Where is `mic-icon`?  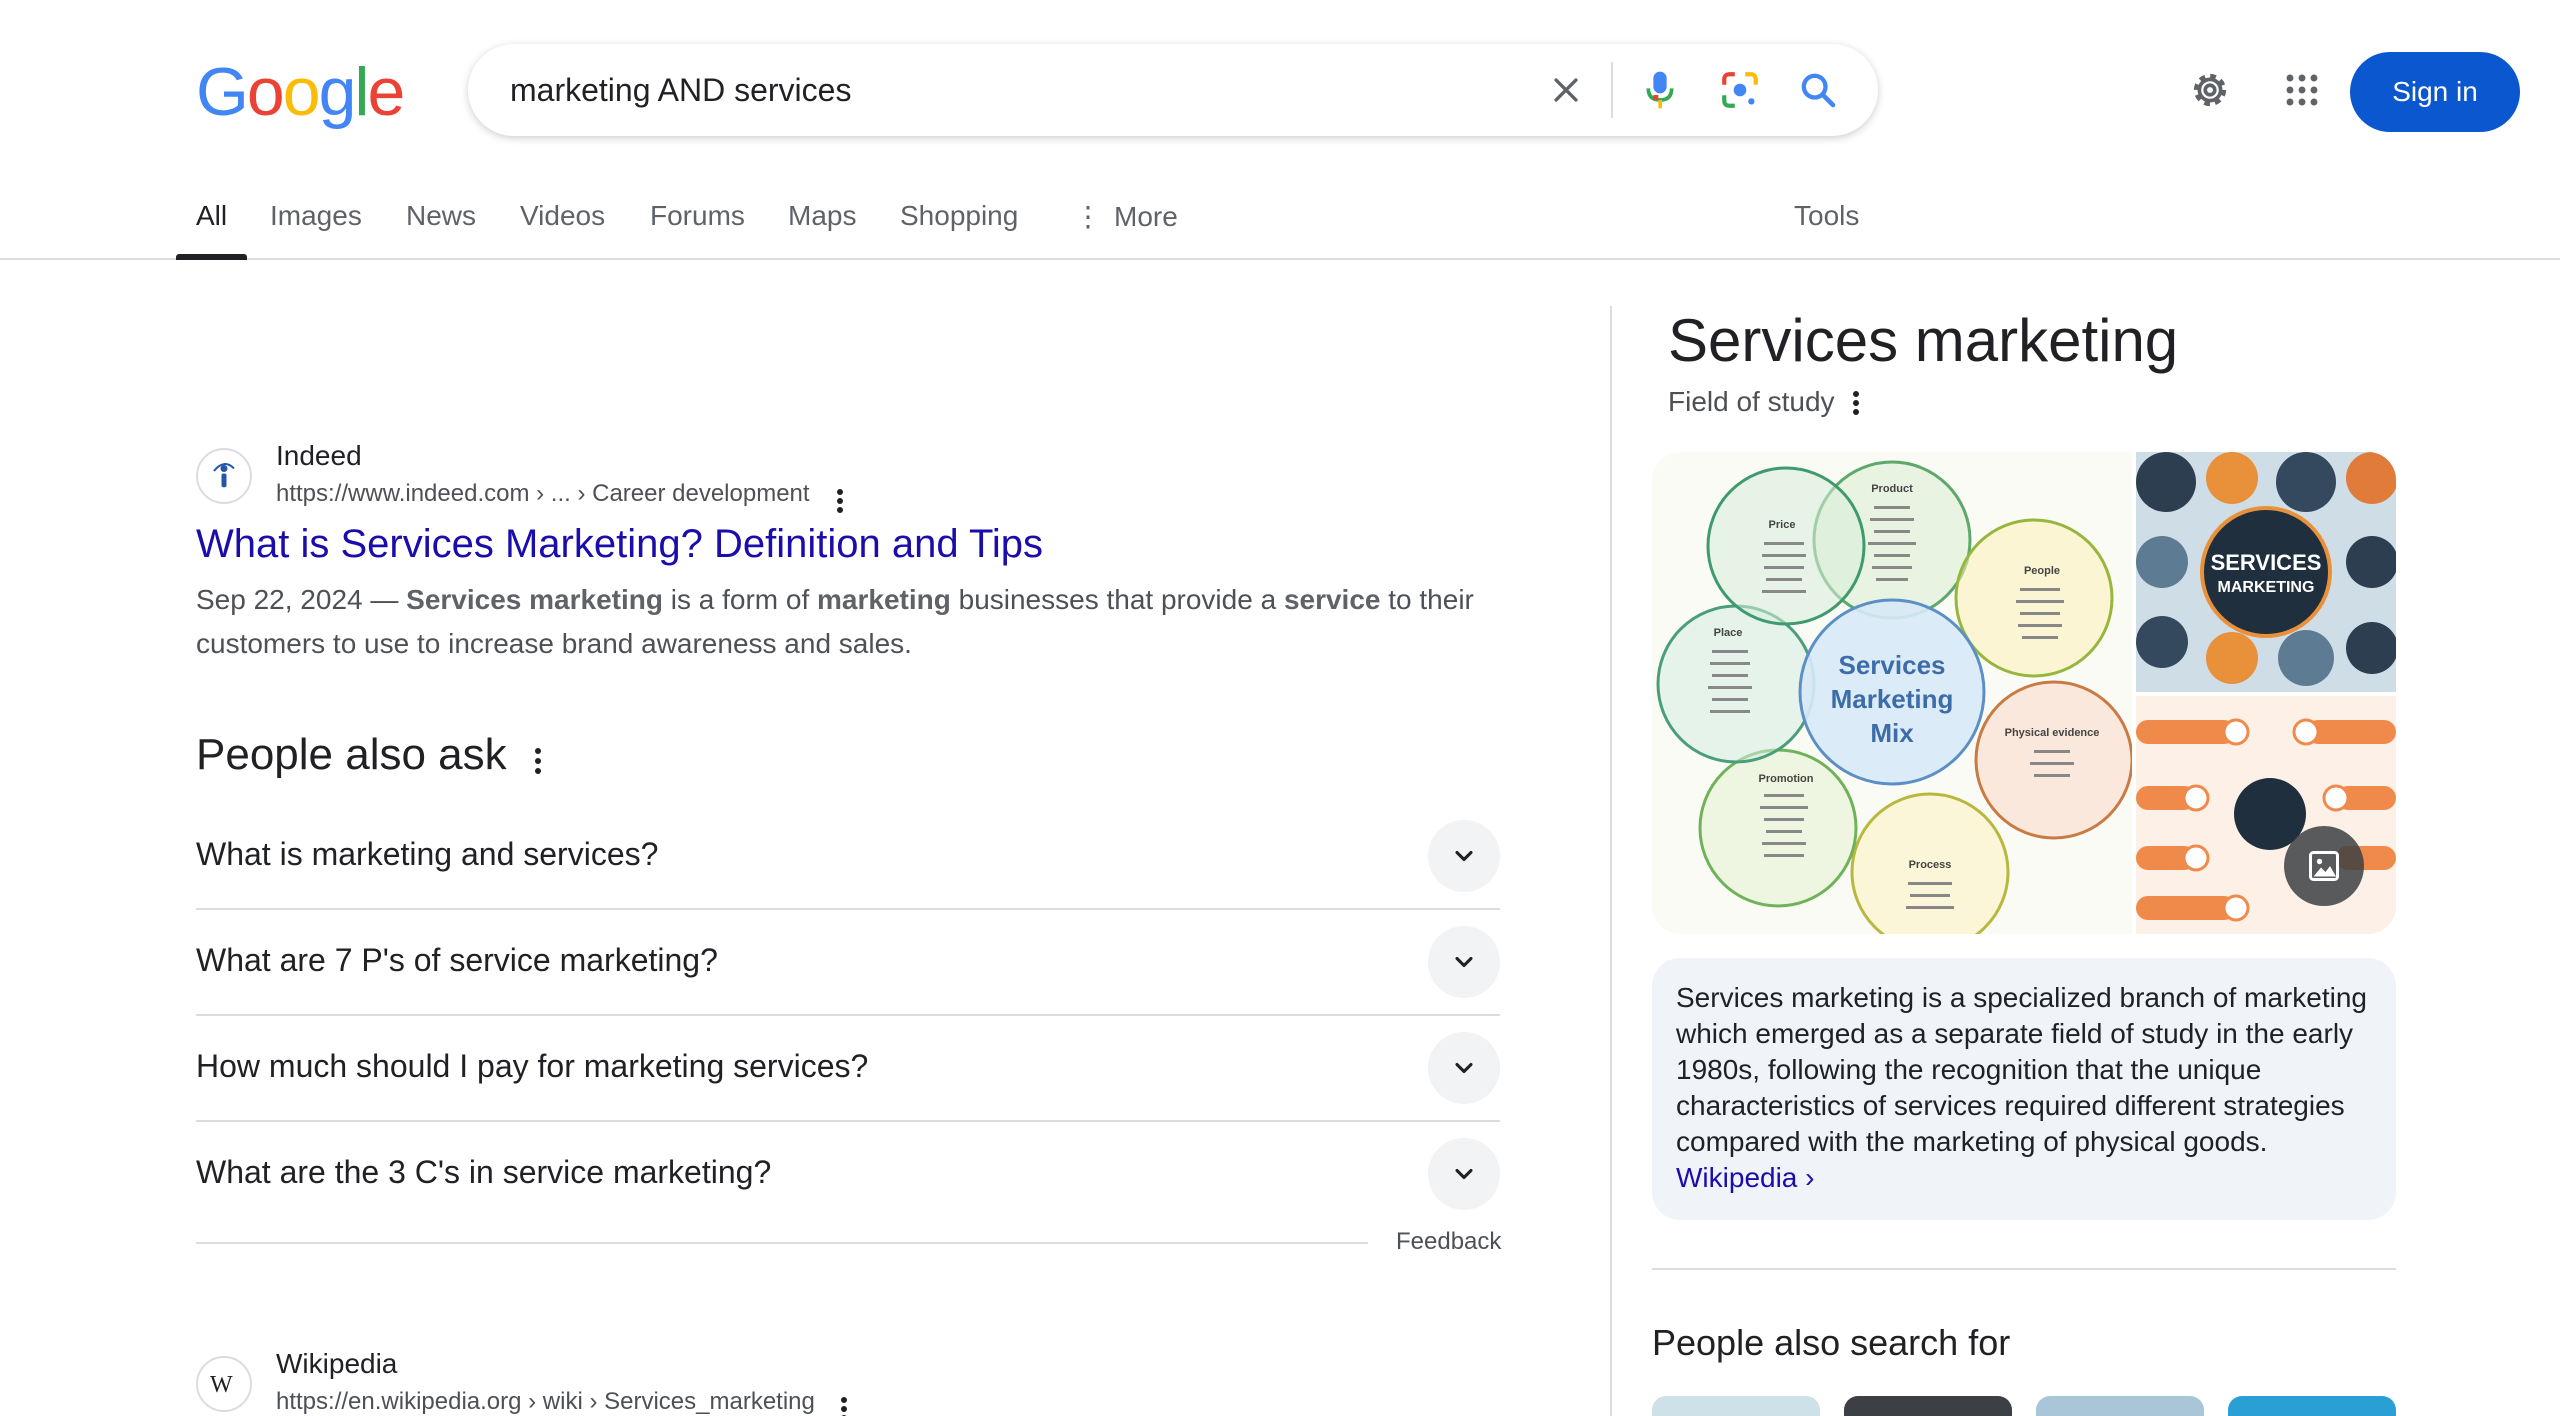 mic-icon is located at coordinates (1660, 90).